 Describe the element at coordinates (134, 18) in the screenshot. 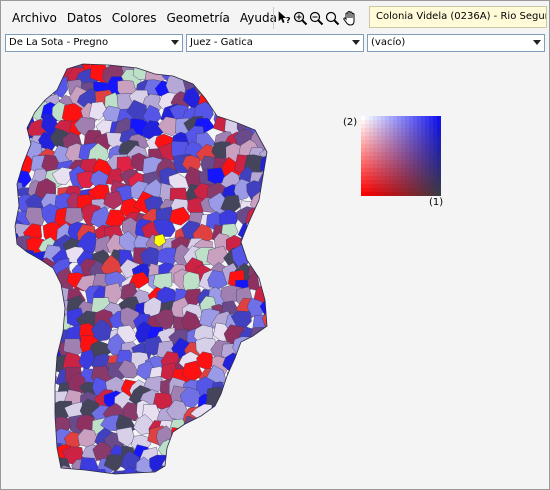

I see `menu-colores: Colores` at that location.